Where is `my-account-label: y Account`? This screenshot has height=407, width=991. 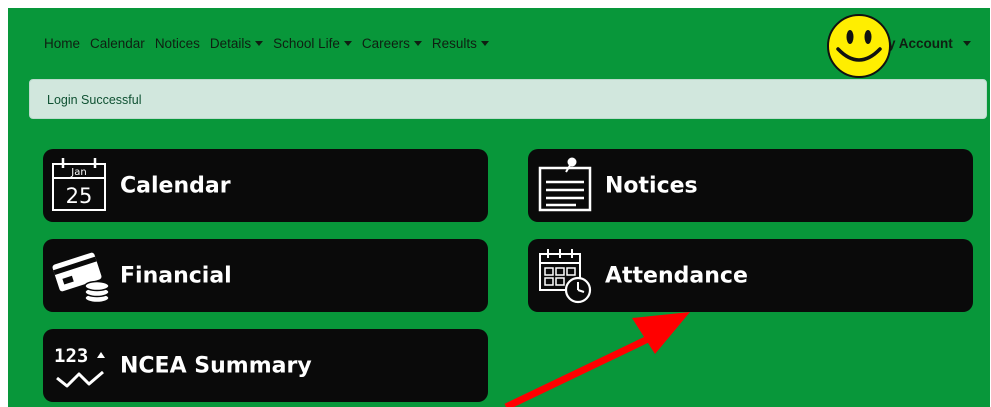
my-account-label: y Account is located at coordinates (920, 43).